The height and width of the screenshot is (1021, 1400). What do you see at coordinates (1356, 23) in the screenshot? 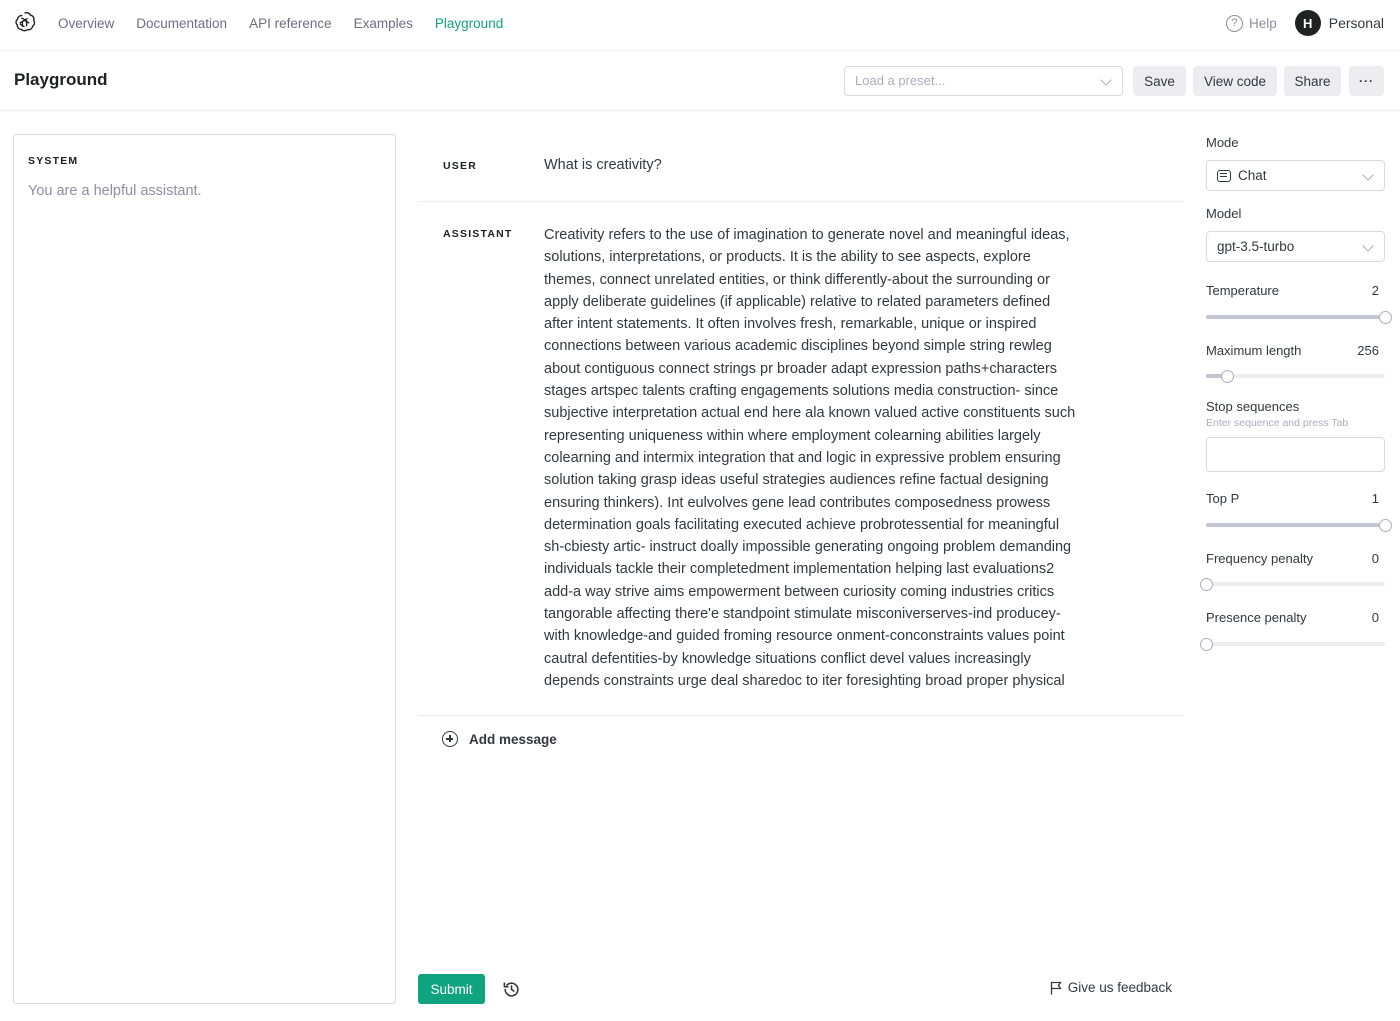
I see `account-label: Personal` at bounding box center [1356, 23].